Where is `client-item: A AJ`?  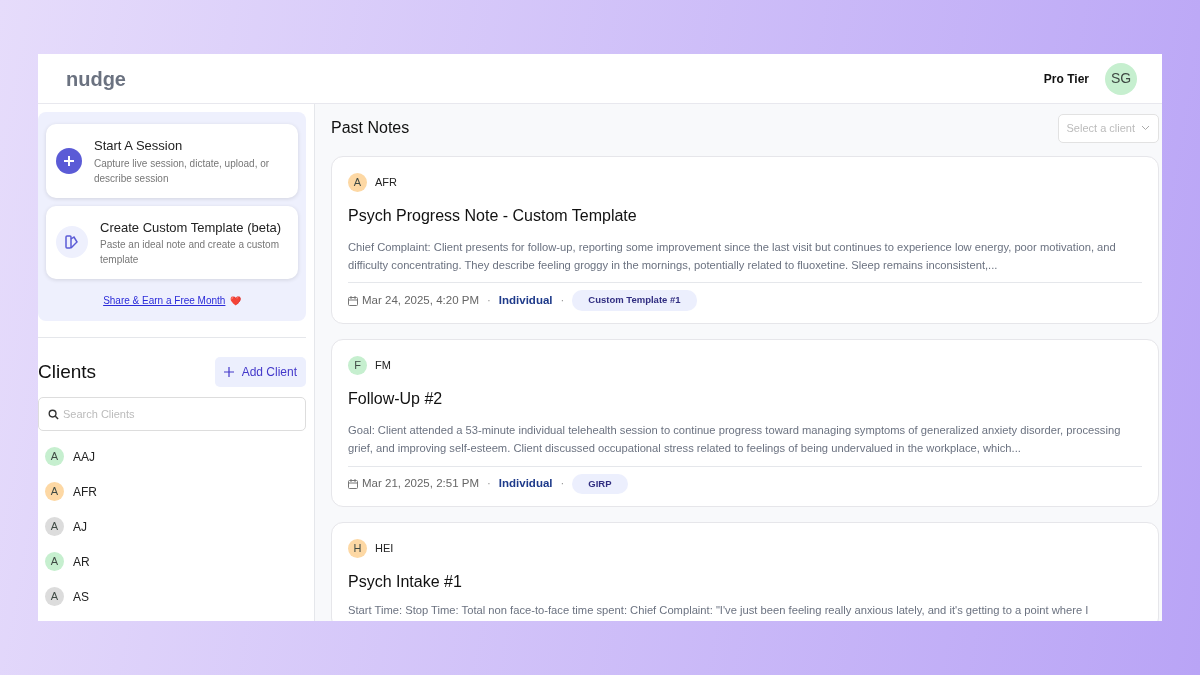 client-item: A AJ is located at coordinates (176, 526).